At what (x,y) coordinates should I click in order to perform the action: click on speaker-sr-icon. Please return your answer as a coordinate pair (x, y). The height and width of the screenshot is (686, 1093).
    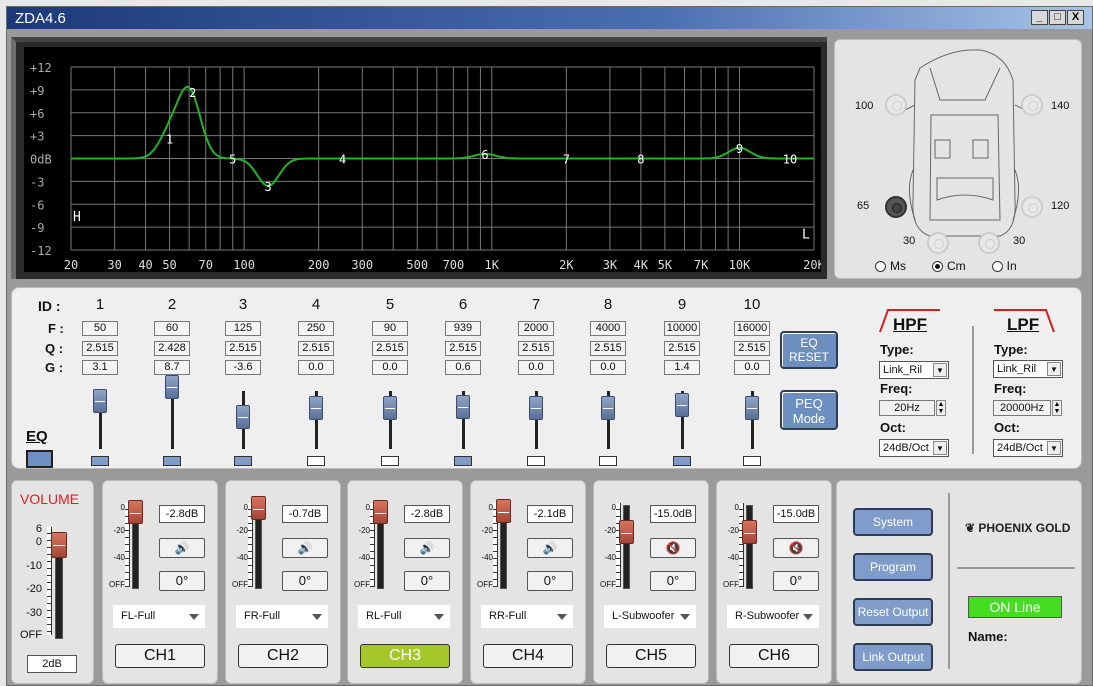
    Looking at the image, I should click on (989, 243).